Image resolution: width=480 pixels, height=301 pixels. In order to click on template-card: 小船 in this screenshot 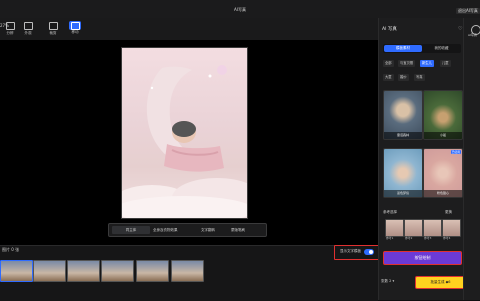, I will do `click(443, 115)`.